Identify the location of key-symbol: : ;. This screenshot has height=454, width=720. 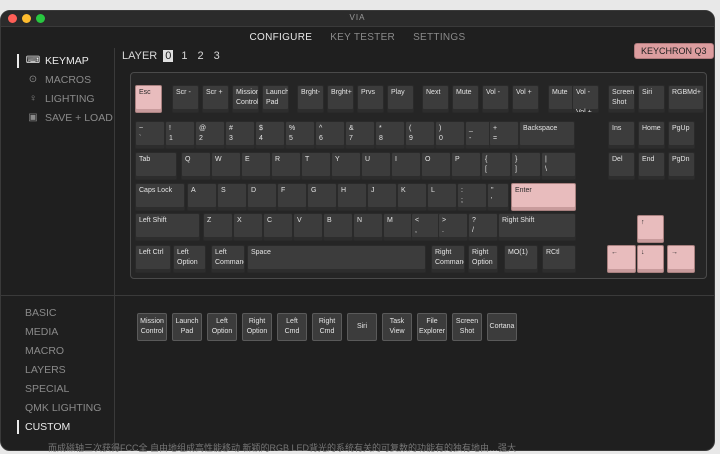
(472, 197).